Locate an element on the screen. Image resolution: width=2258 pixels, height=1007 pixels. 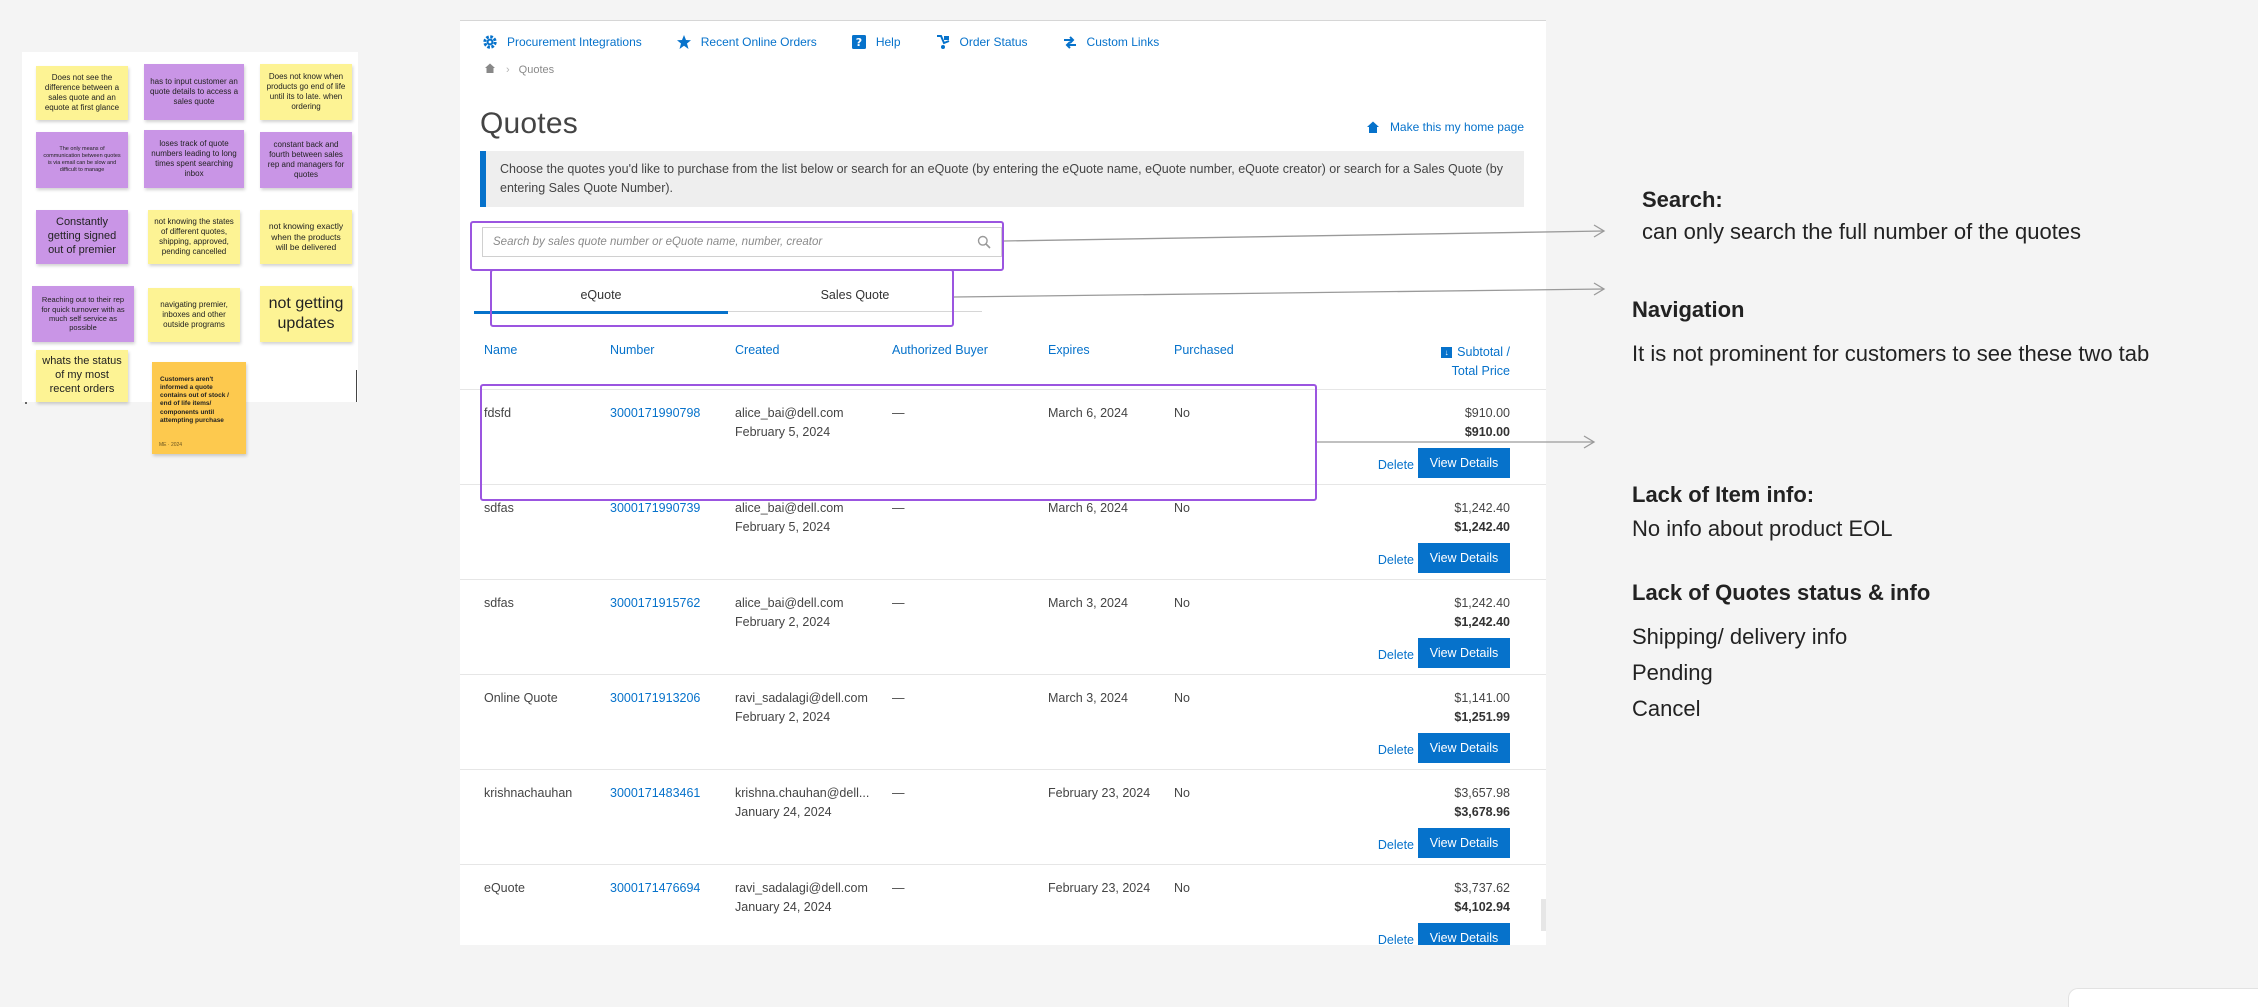
corner-panel is located at coordinates (2163, 997).